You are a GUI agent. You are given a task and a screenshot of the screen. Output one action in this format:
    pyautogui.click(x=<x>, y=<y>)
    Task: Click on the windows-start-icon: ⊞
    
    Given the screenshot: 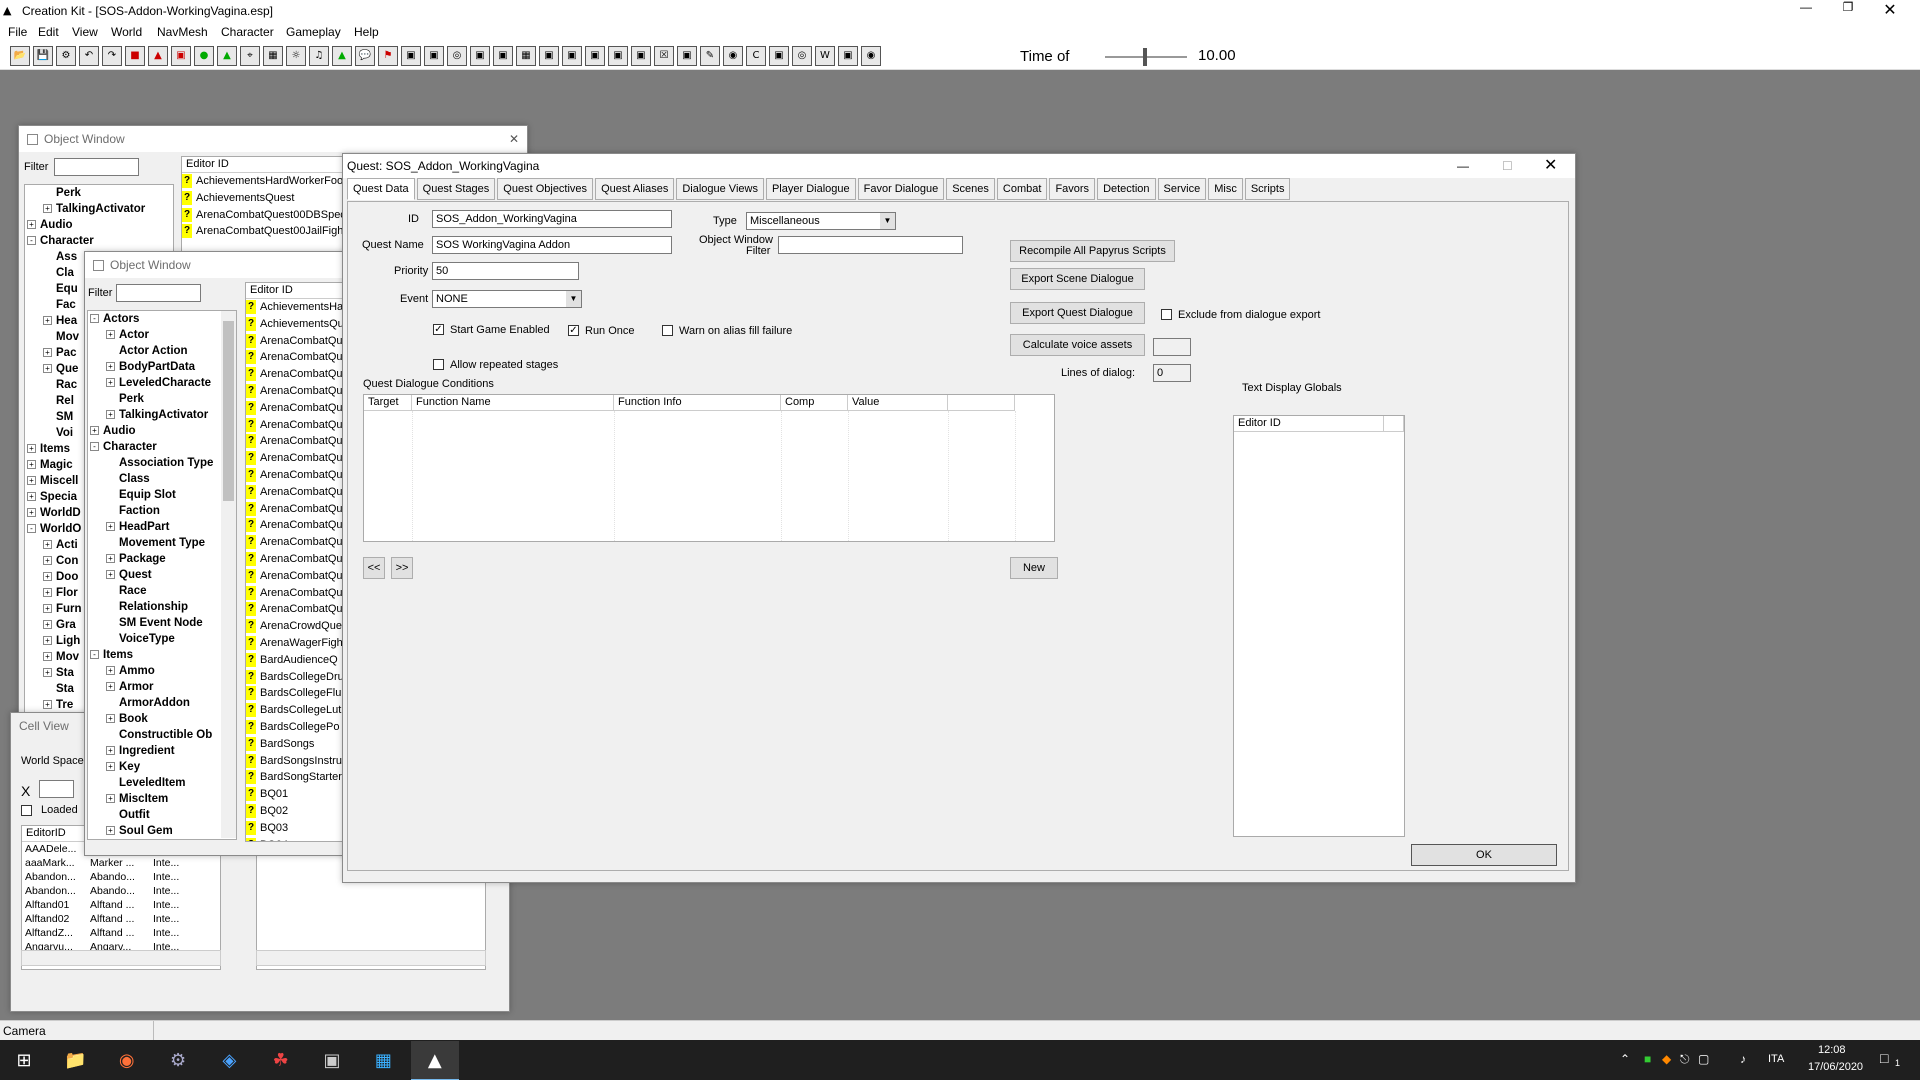 What is the action you would take?
    pyautogui.click(x=24, y=1060)
    